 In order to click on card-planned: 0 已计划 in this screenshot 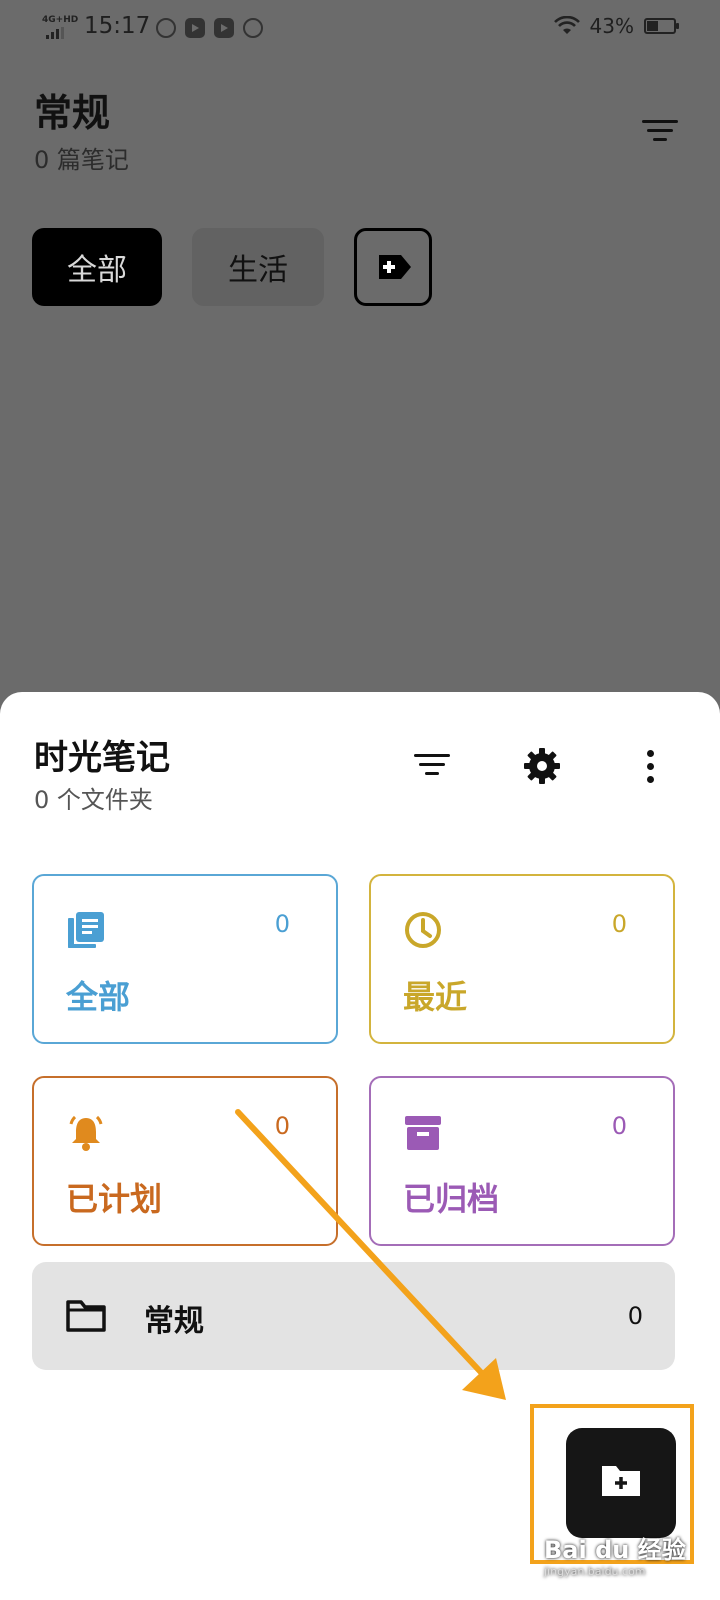, I will do `click(185, 1161)`.